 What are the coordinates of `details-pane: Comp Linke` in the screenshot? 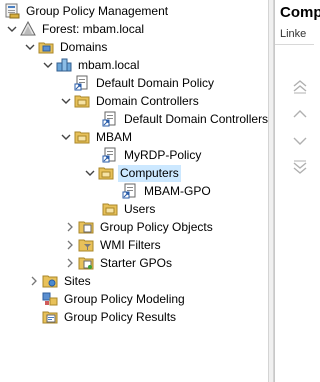 It's located at (297, 191).